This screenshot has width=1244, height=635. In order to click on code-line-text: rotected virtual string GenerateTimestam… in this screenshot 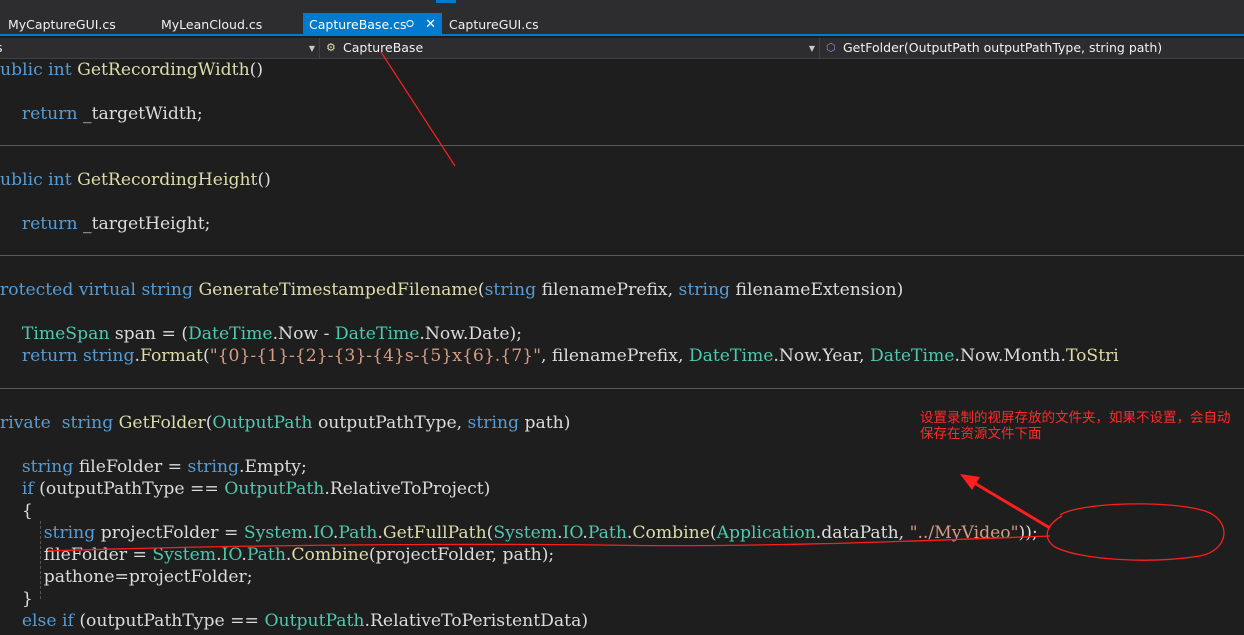, I will do `click(452, 290)`.